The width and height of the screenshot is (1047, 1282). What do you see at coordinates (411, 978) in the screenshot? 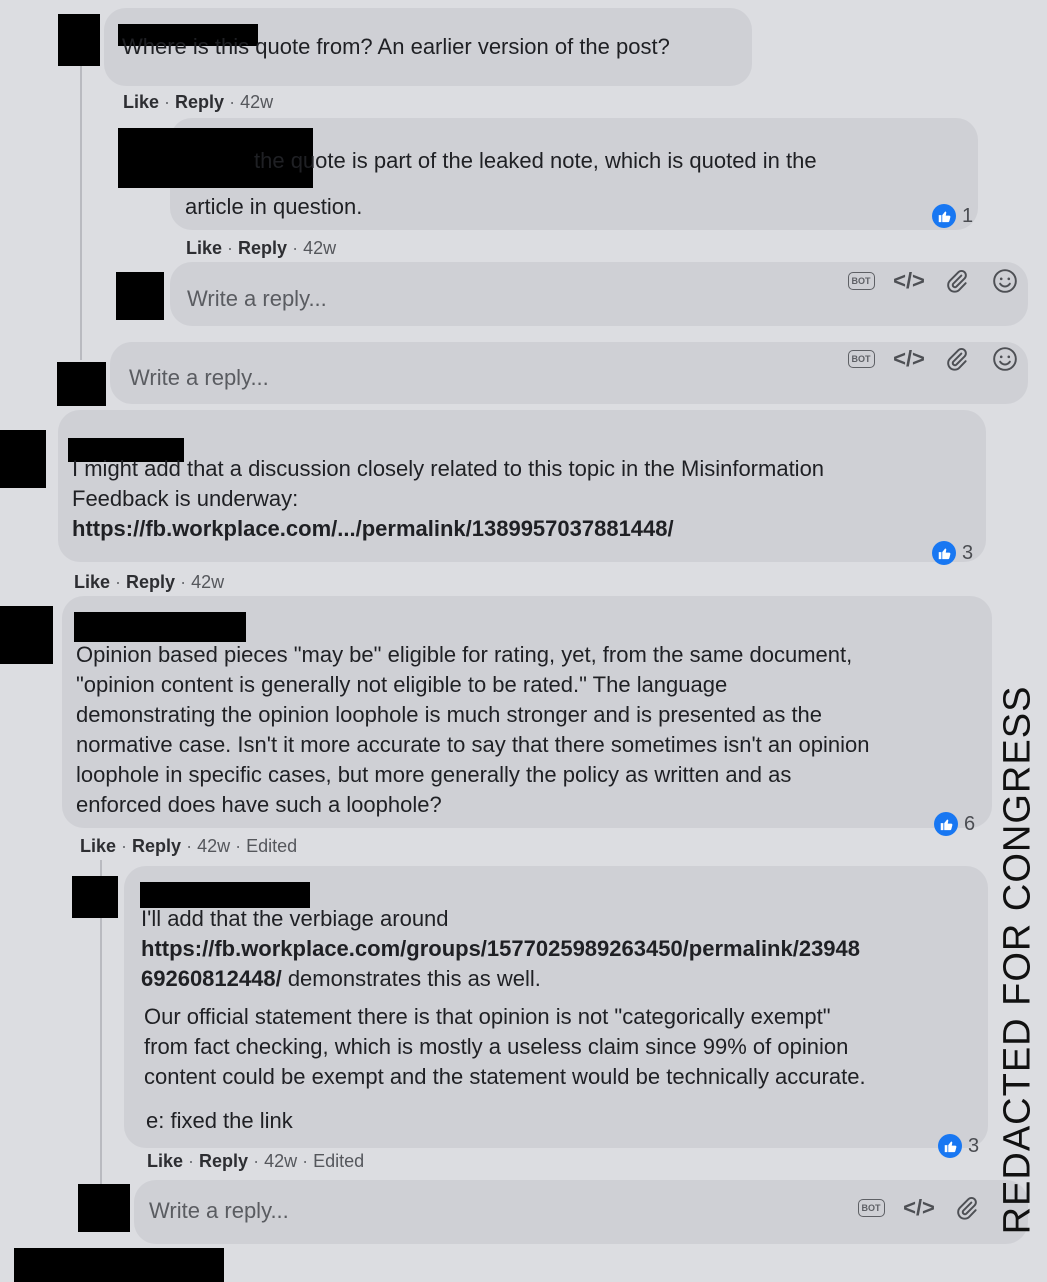
I see `comment-text-line: demonstrates this as well.` at bounding box center [411, 978].